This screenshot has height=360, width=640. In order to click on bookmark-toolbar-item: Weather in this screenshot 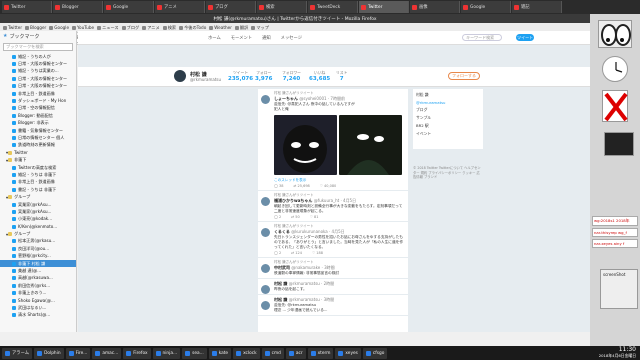, I will do `click(220, 27)`.